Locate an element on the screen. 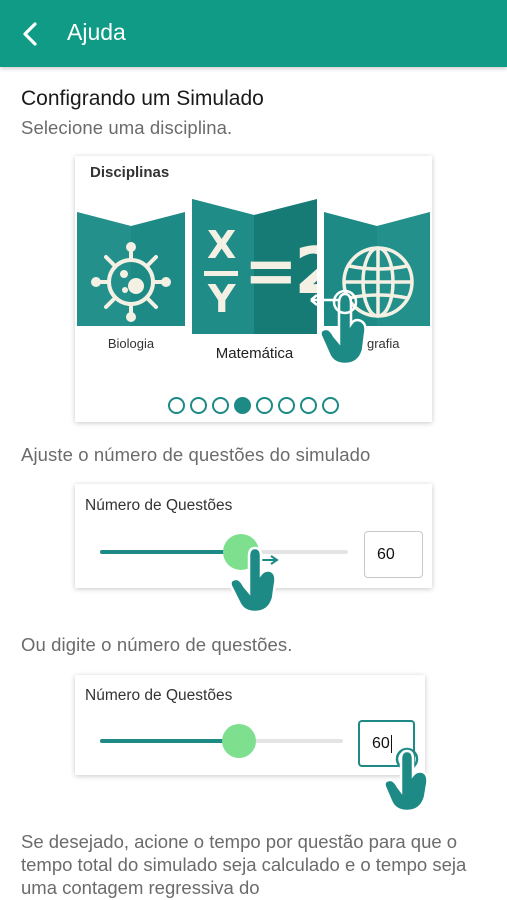  formula-numerator: X is located at coordinates (222, 245).